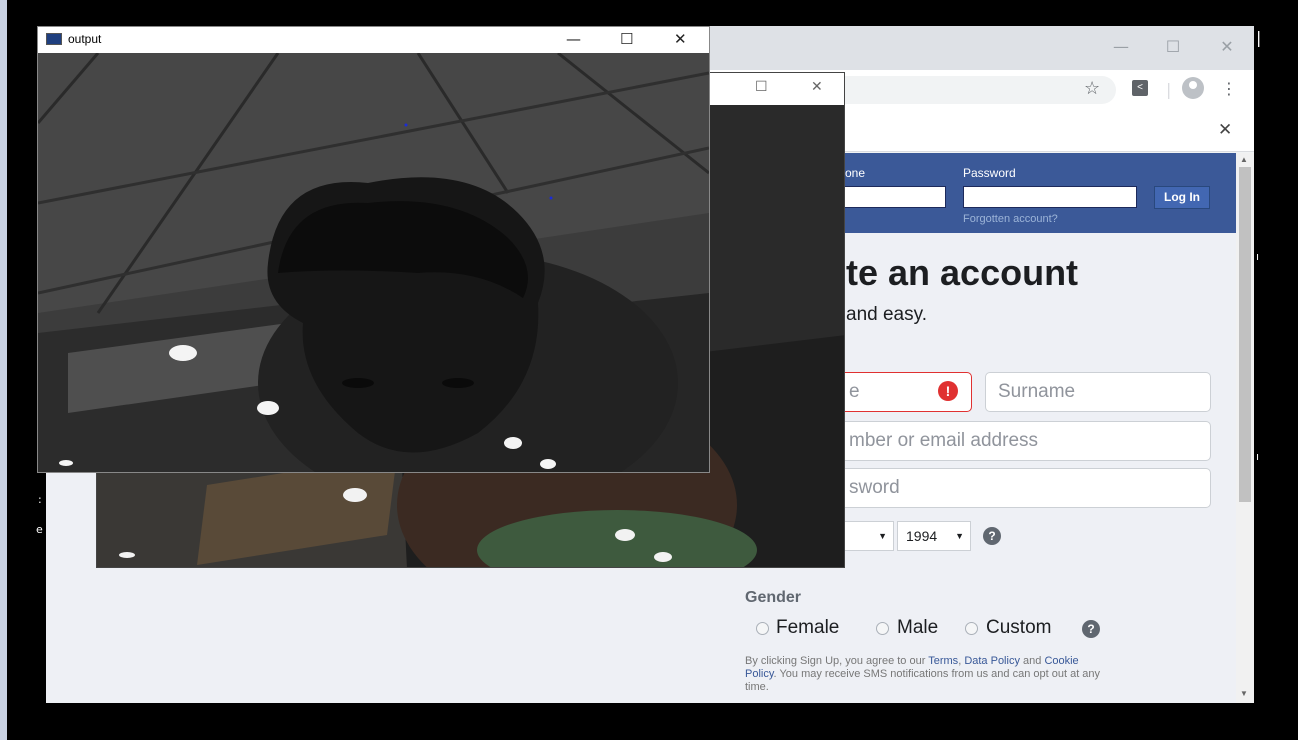 This screenshot has width=1298, height=740. What do you see at coordinates (39, 529) in the screenshot?
I see `background-text-fragment: e` at bounding box center [39, 529].